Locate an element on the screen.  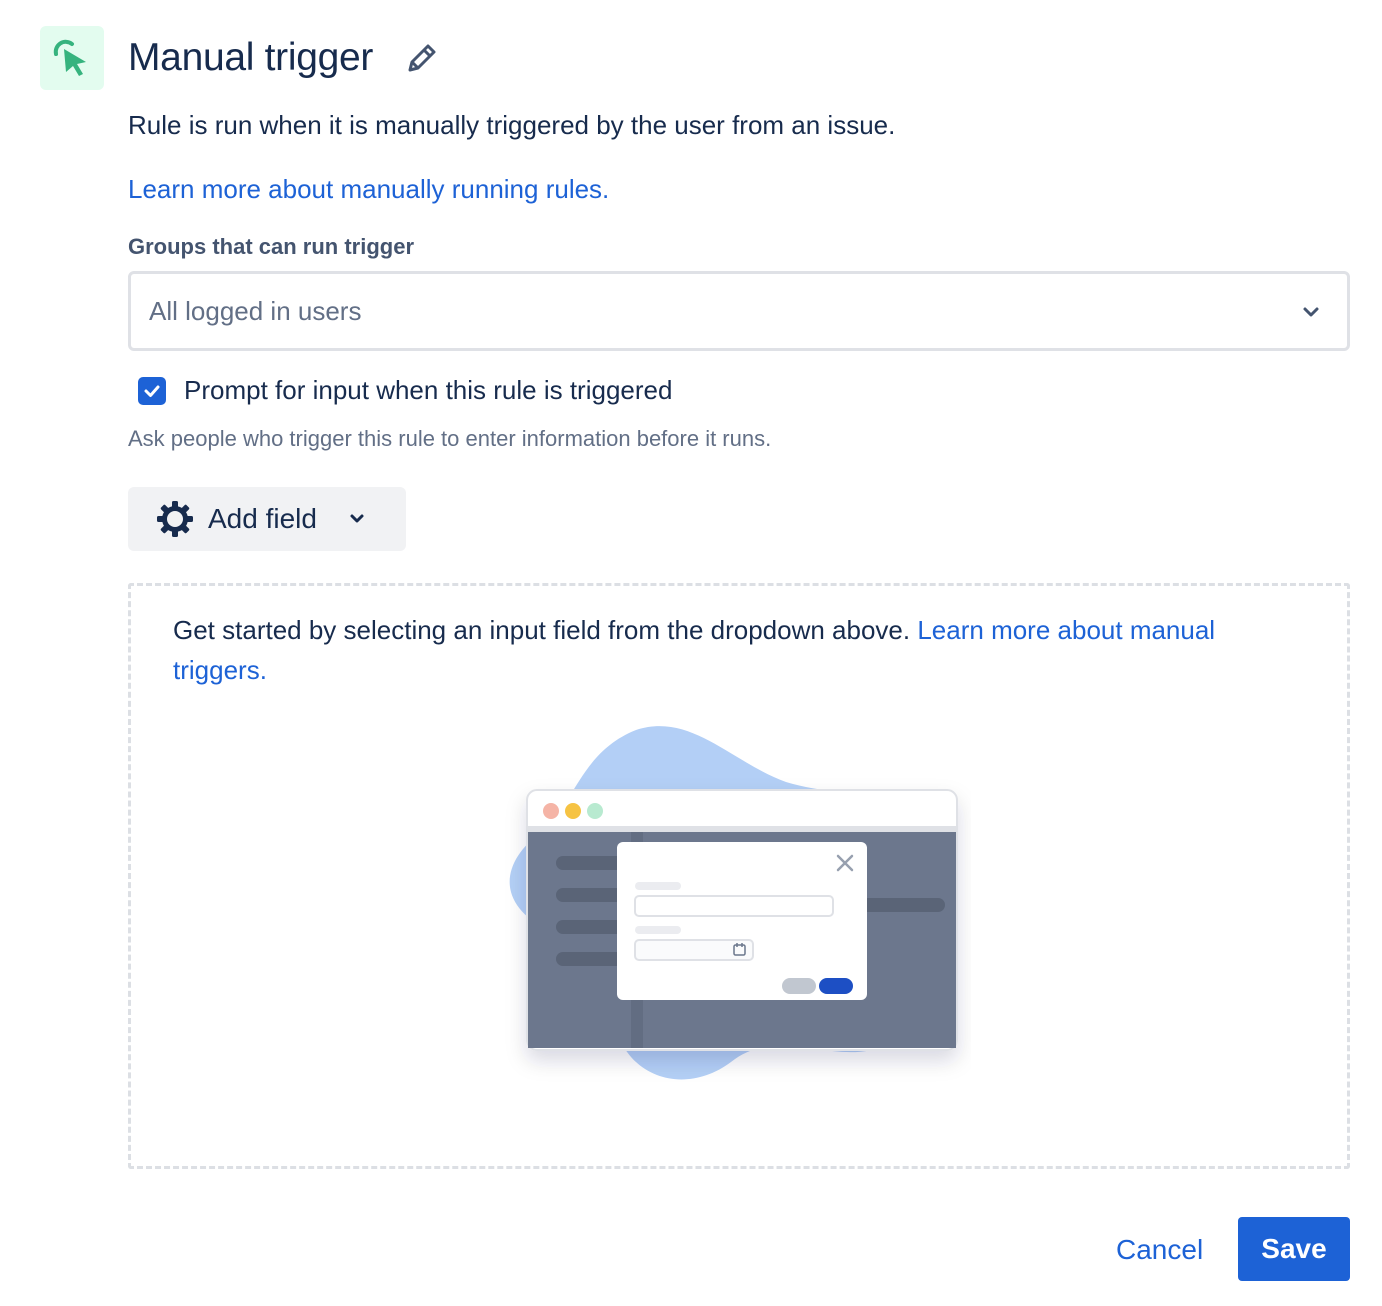
groups-select: All logged in users is located at coordinates (739, 311).